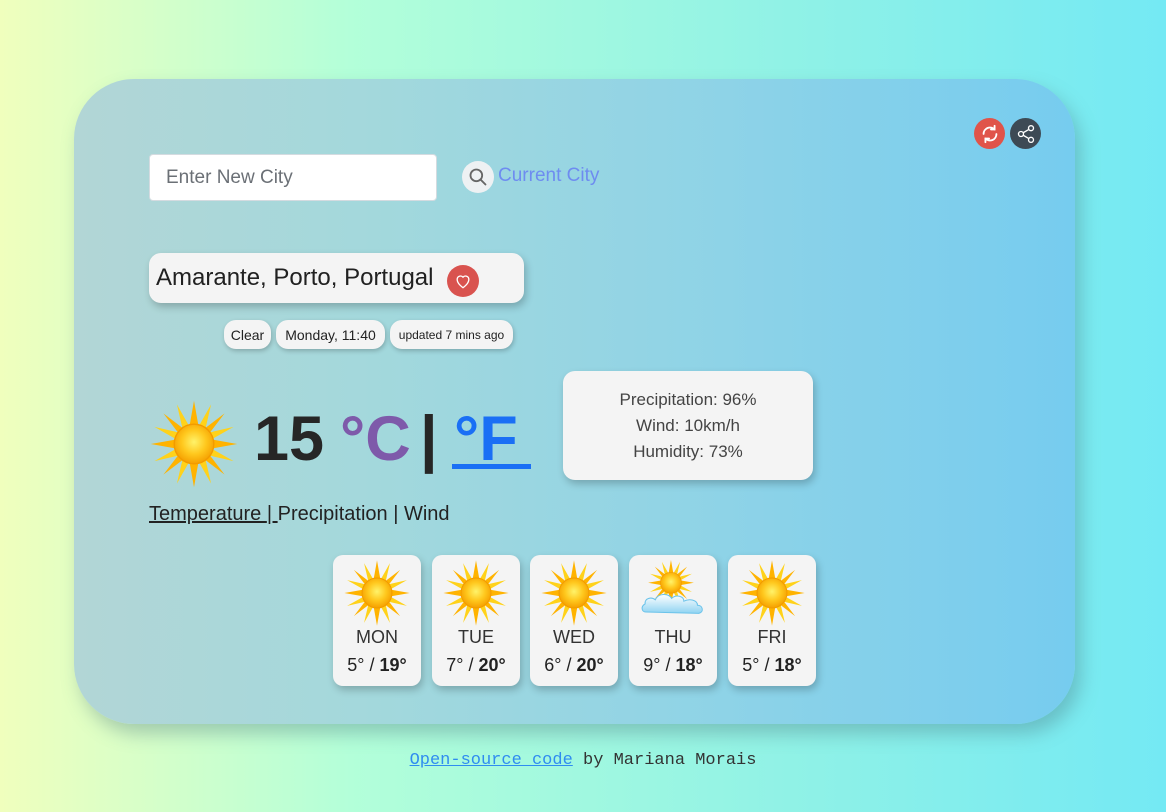 The image size is (1166, 812). What do you see at coordinates (427, 514) in the screenshot?
I see `tab-wind: Wind` at bounding box center [427, 514].